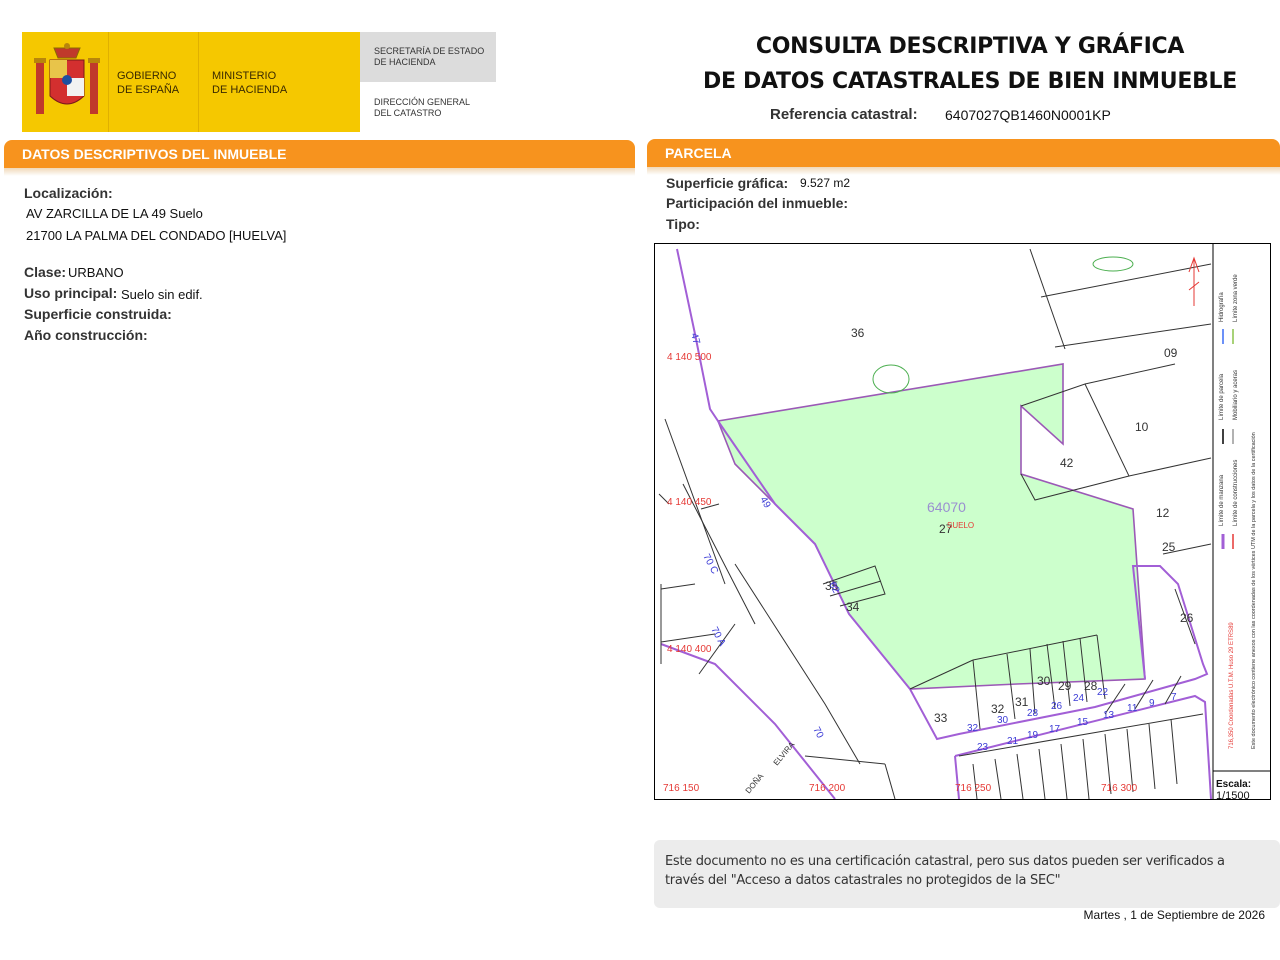 The height and width of the screenshot is (960, 1280). I want to click on utm-x-coordinate: 716 150, so click(681, 788).